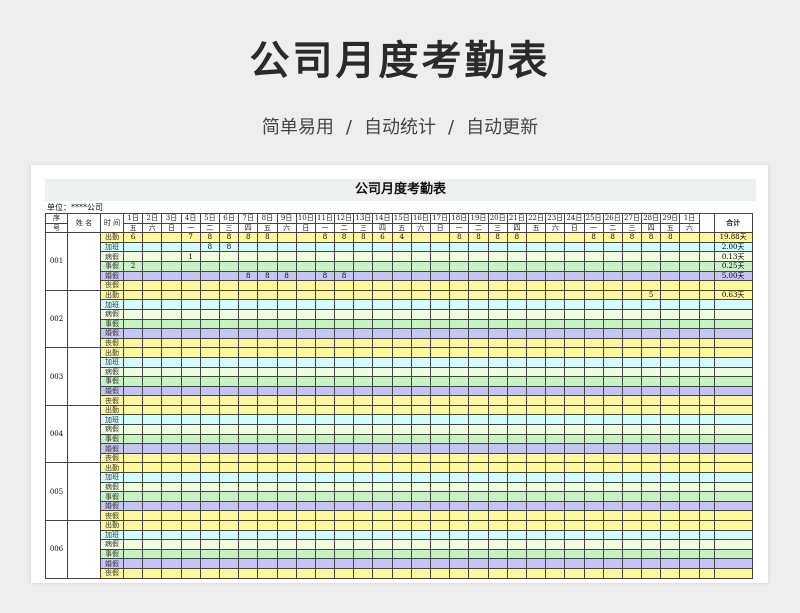 This screenshot has width=800, height=613. What do you see at coordinates (112, 400) in the screenshot?
I see `category-label: 丧假` at bounding box center [112, 400].